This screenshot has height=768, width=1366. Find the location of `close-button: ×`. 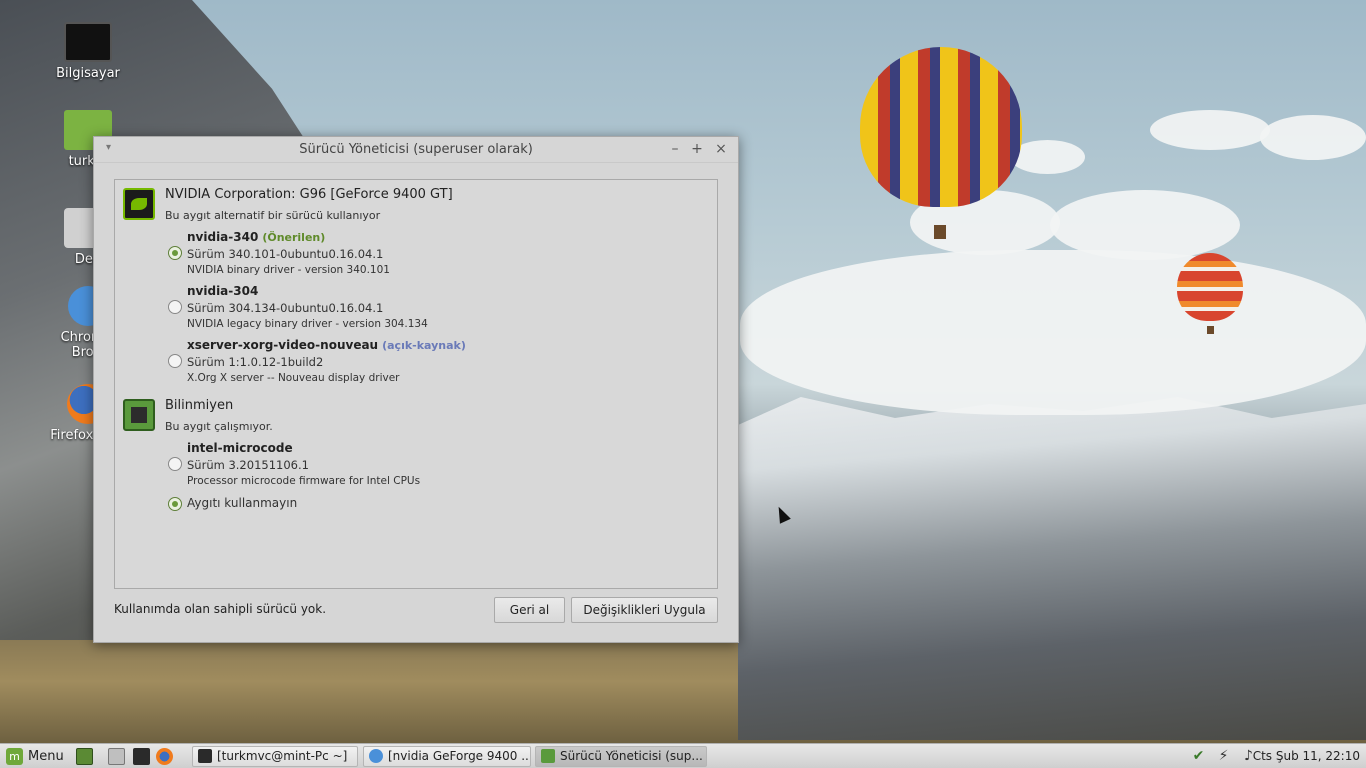

close-button: × is located at coordinates (721, 149).